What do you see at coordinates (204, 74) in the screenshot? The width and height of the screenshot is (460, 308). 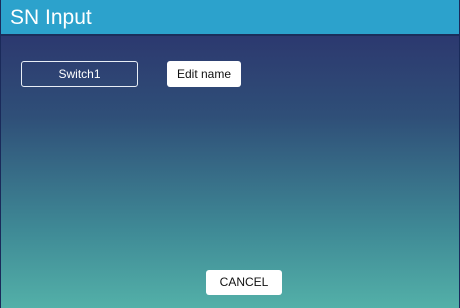 I see `edit-name-button: Edit name` at bounding box center [204, 74].